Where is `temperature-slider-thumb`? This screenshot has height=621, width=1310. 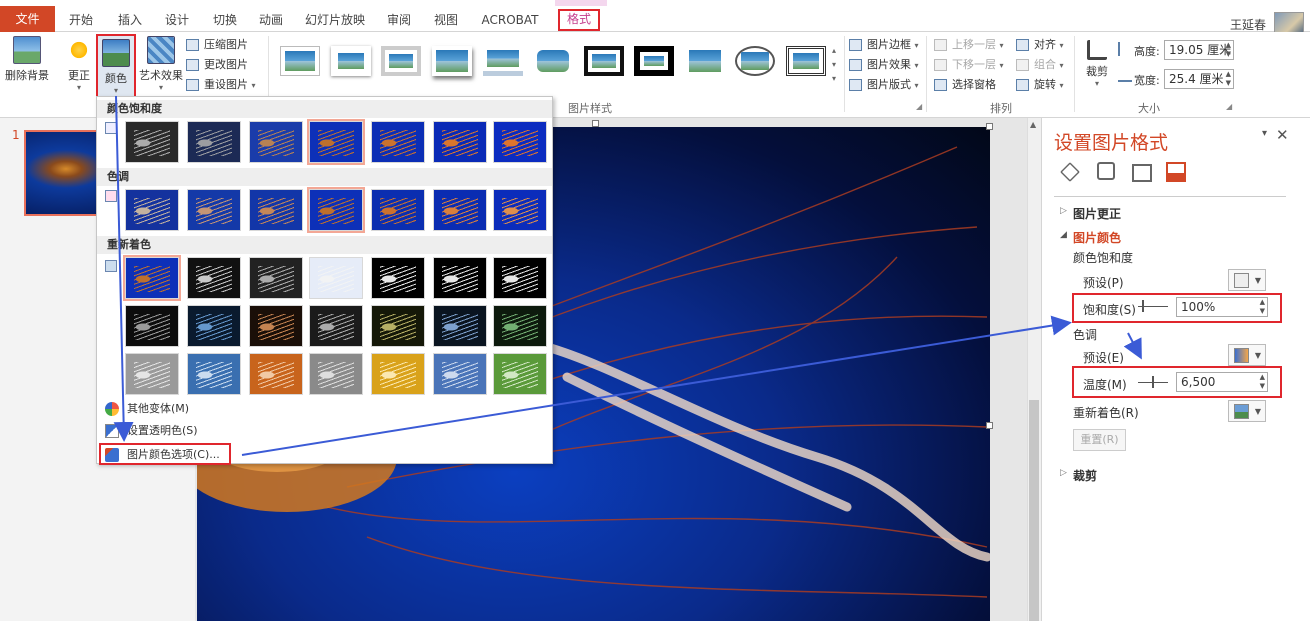 temperature-slider-thumb is located at coordinates (1153, 382).